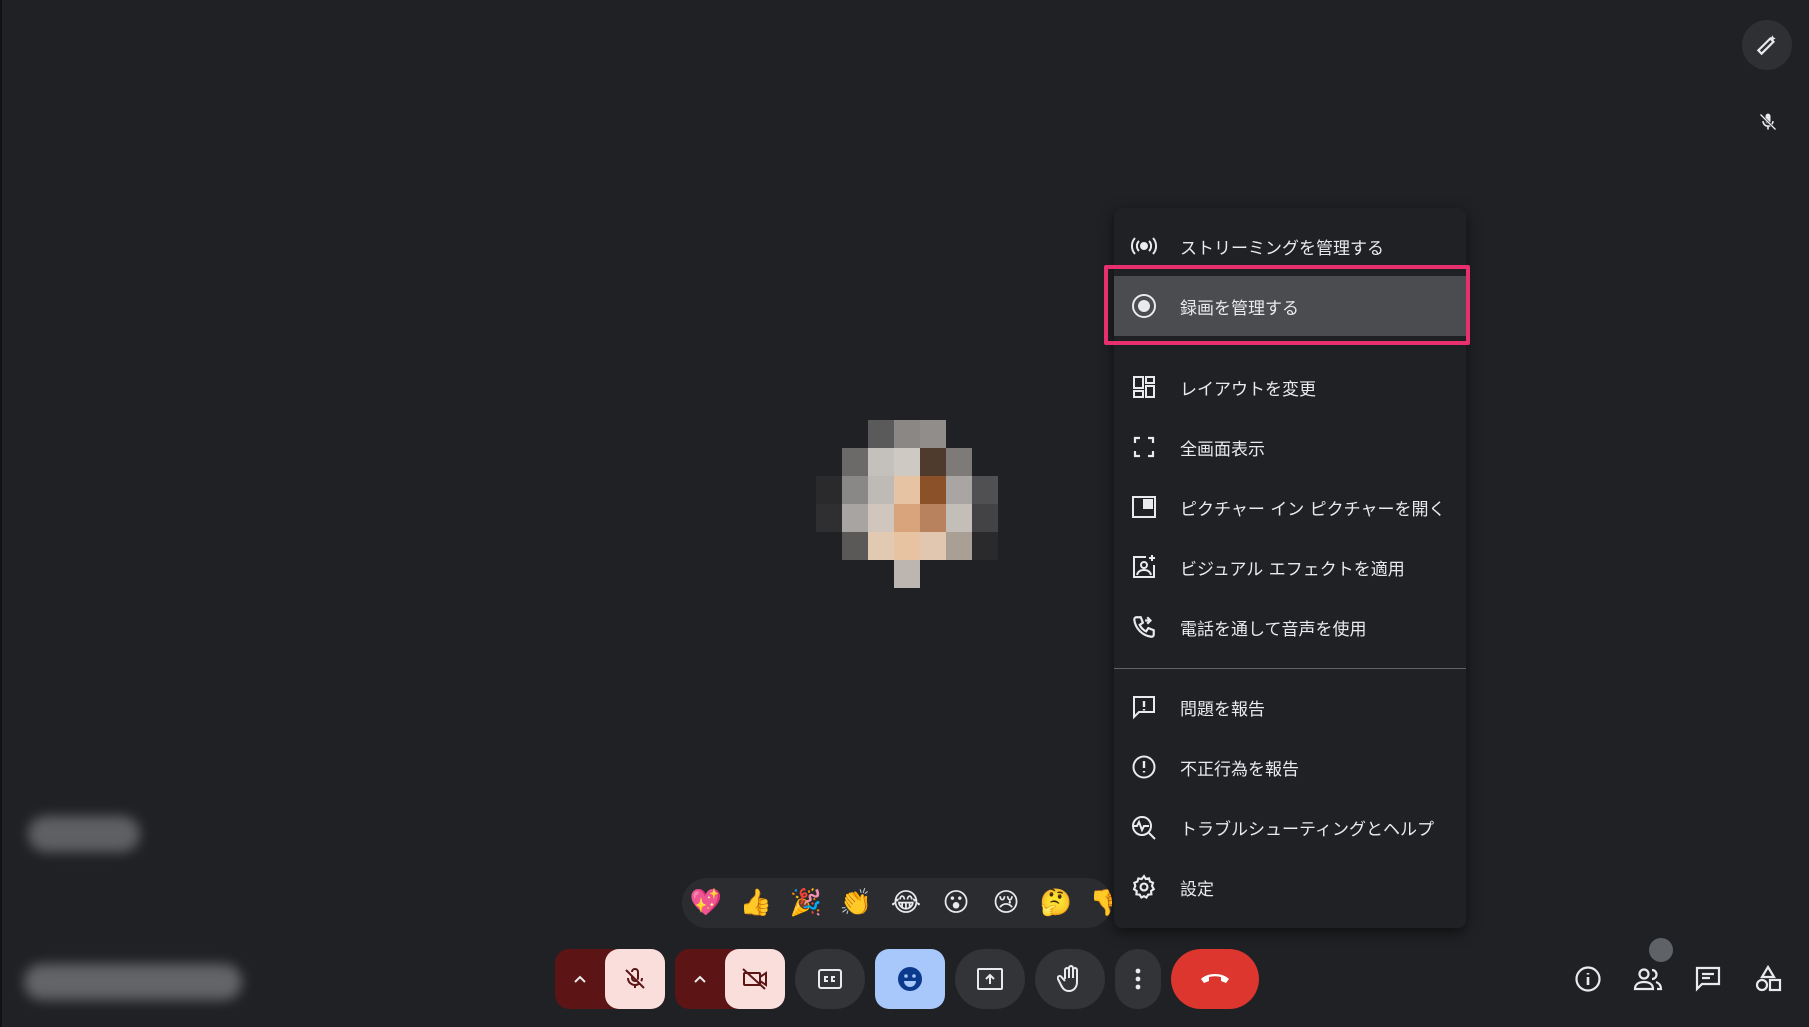 This screenshot has height=1027, width=1809. I want to click on troubleshoot-icon, so click(1144, 827).